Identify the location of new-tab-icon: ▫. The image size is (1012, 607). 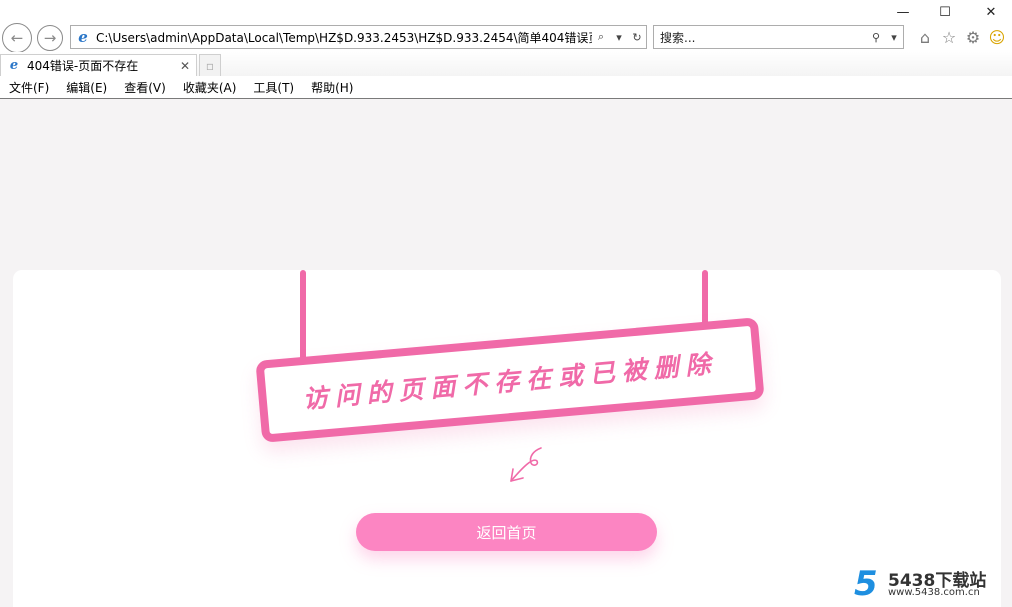
(210, 65).